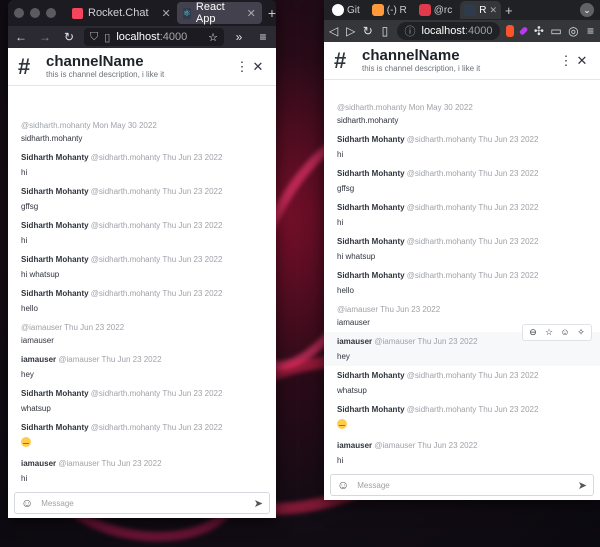  I want to click on back-arrow-icon: ←, so click(21, 37).